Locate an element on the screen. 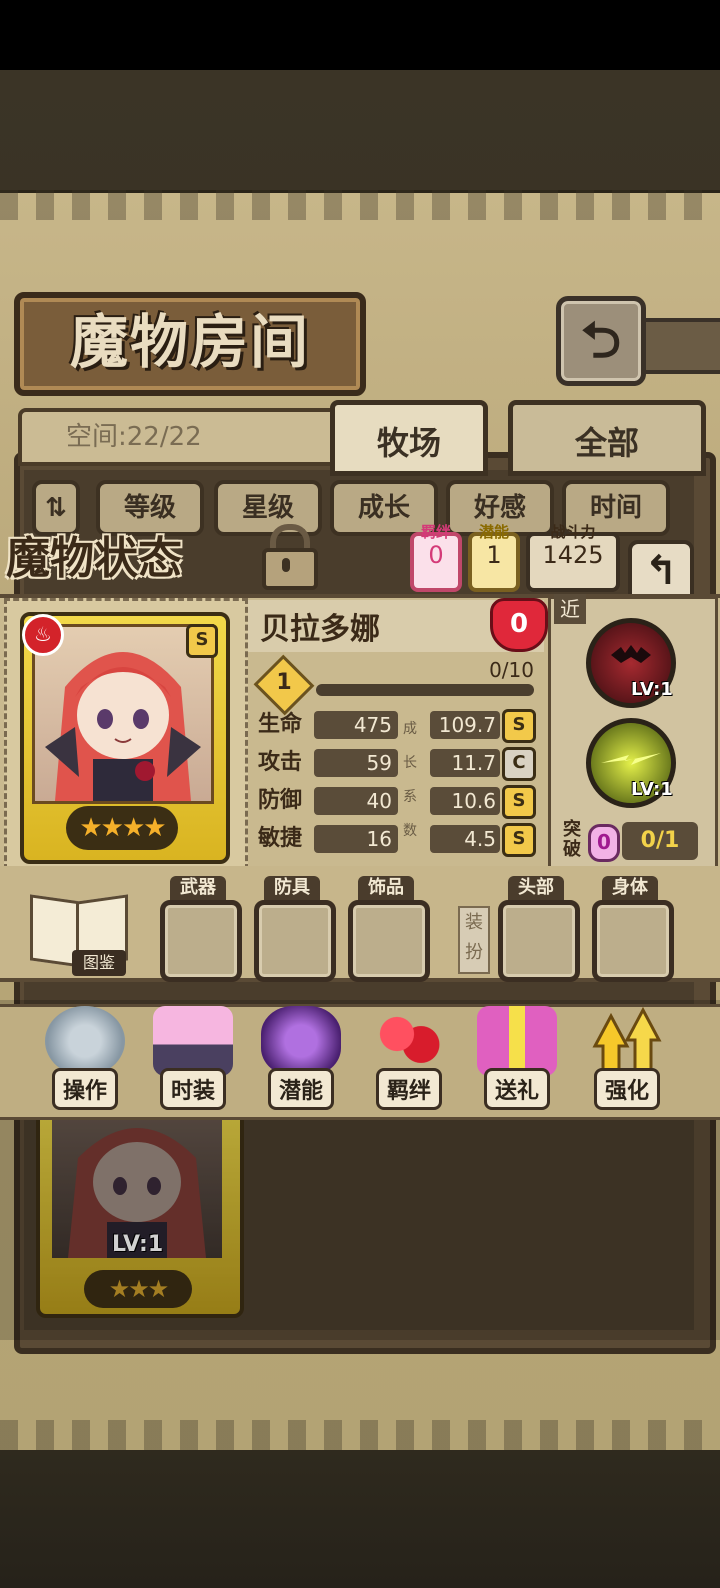 The height and width of the screenshot is (1588, 720). status-title-text: 魔物状态 is located at coordinates (94, 558).